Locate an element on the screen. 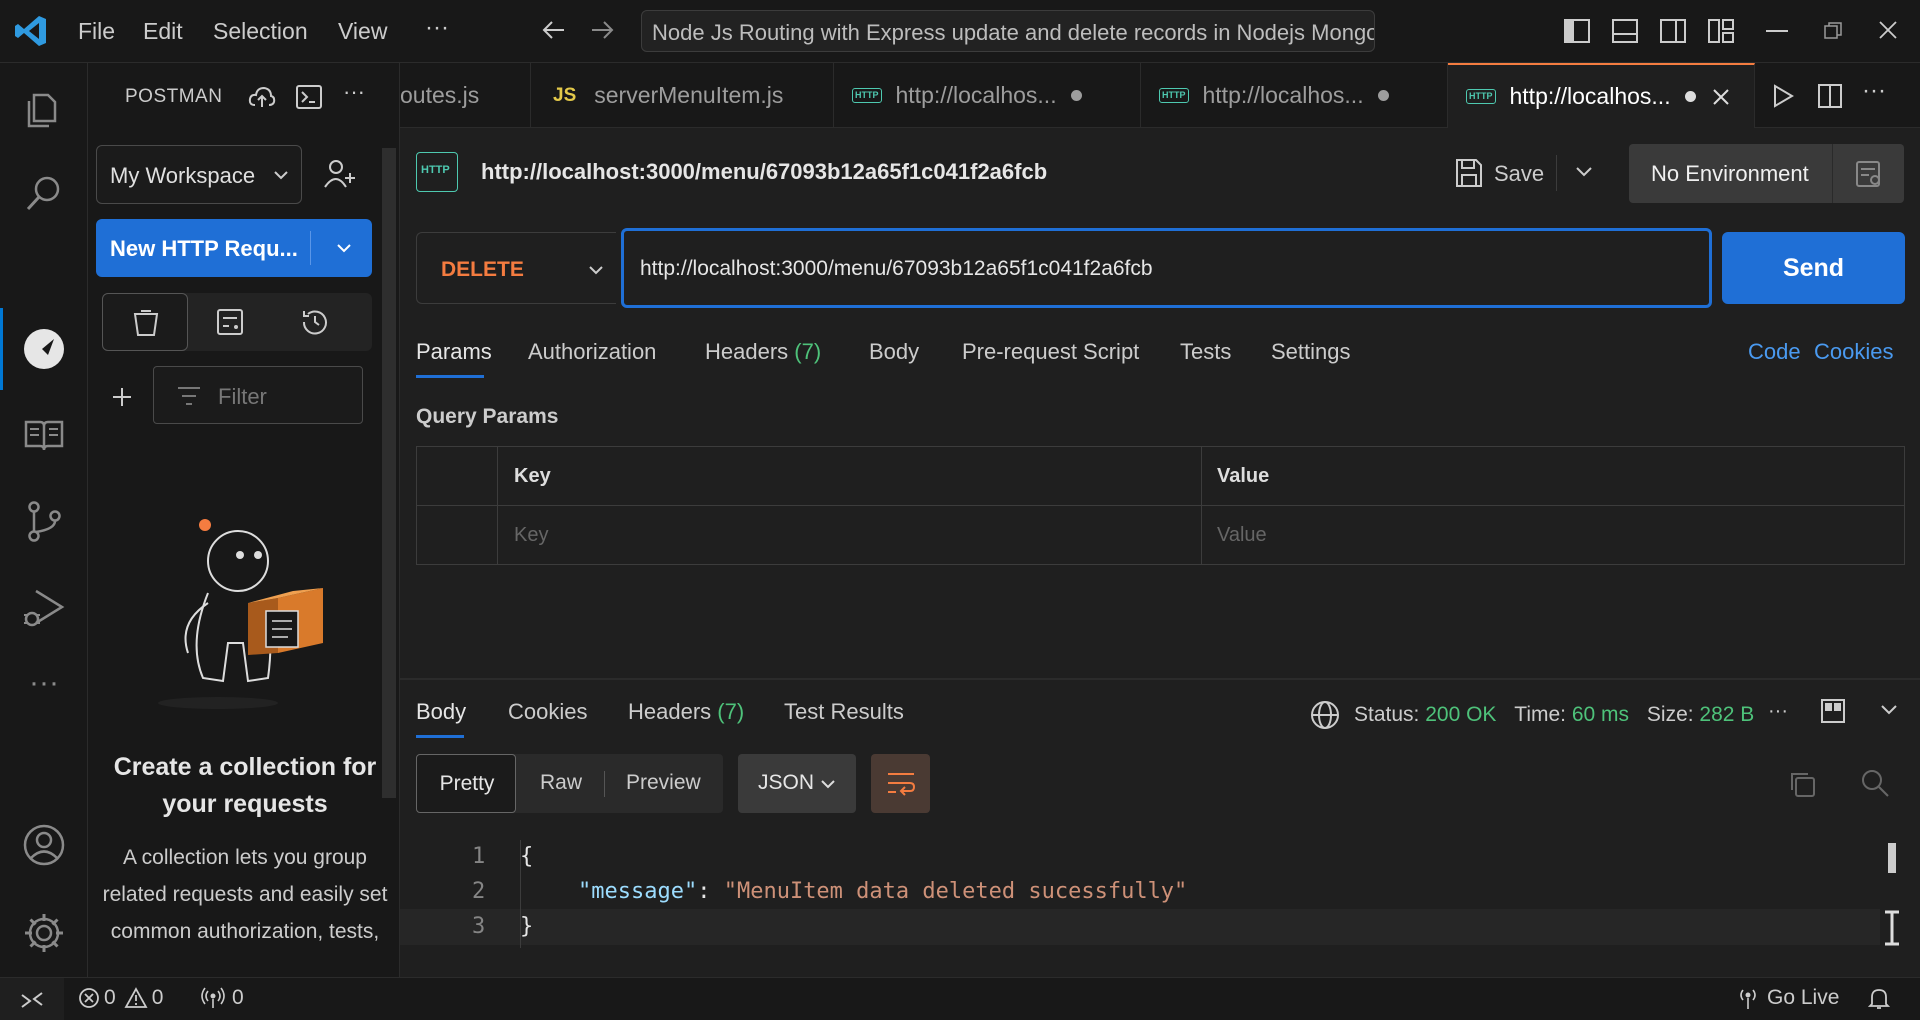  toggle-panel-icon is located at coordinates (1625, 31).